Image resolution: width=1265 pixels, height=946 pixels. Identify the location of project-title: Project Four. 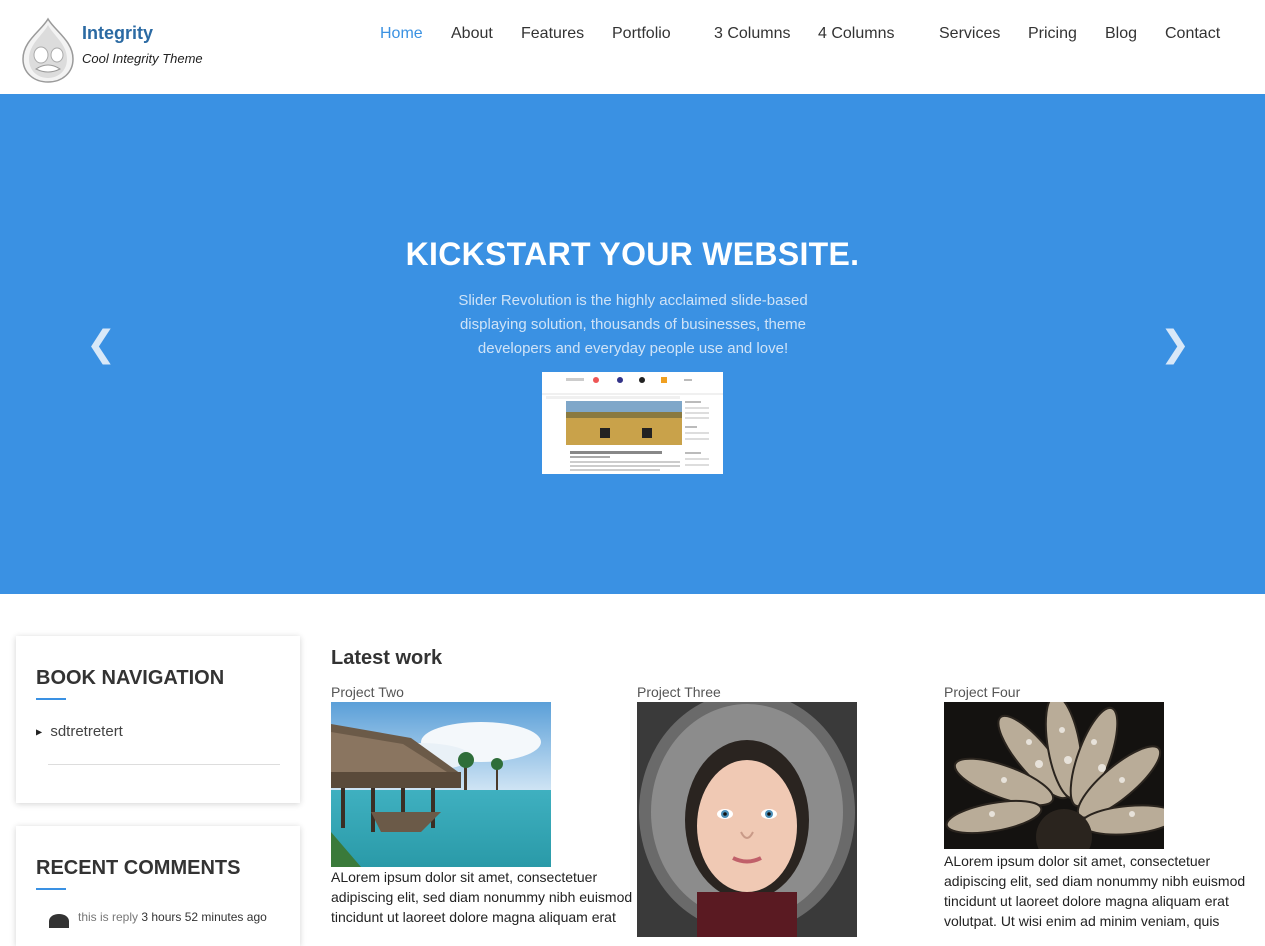
(1097, 692).